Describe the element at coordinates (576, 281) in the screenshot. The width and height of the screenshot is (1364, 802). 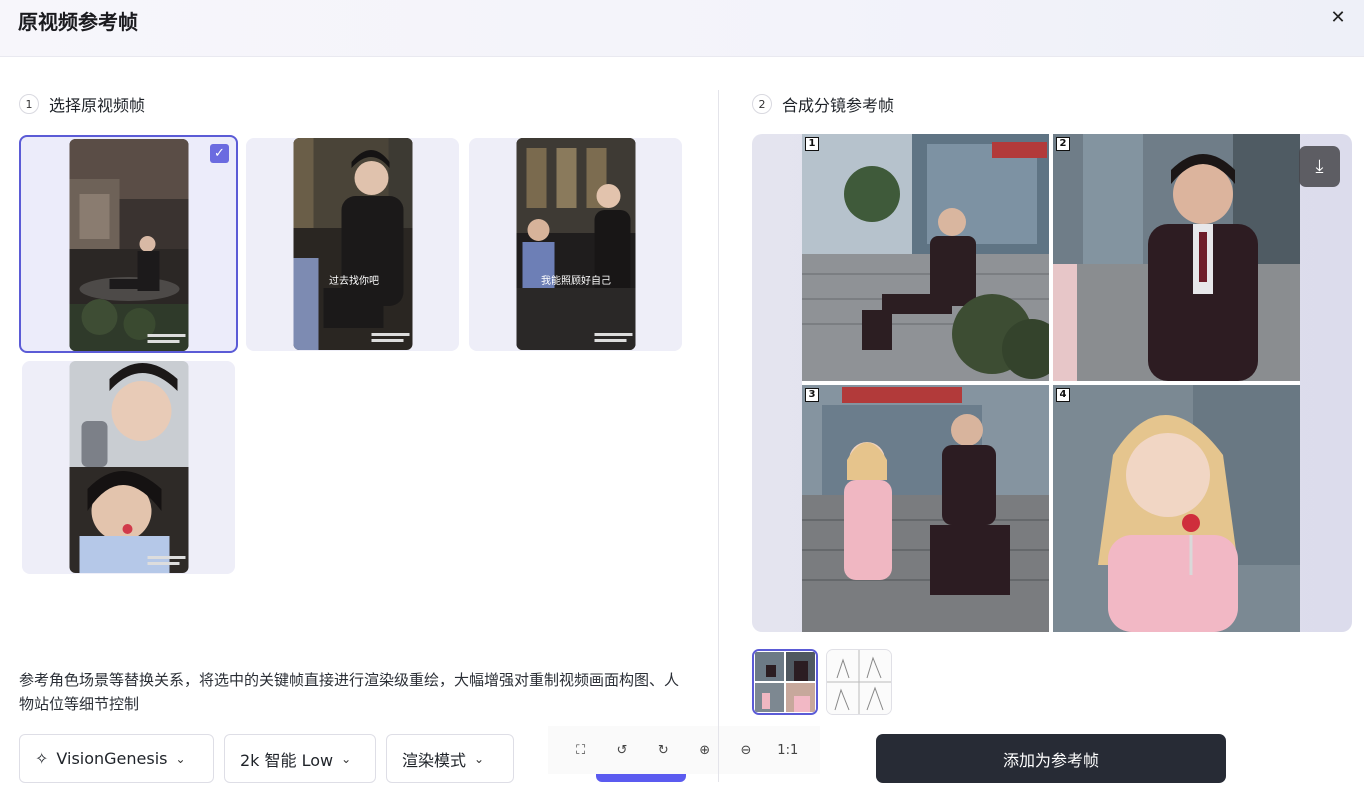
I see `frame-caption: 我能照顾好自己` at that location.